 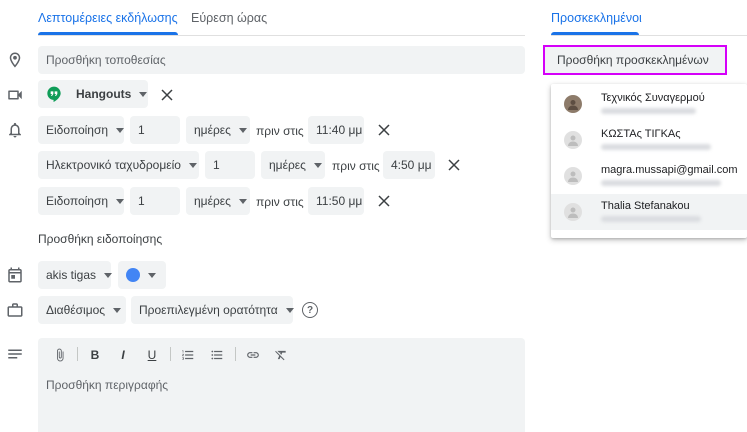 What do you see at coordinates (133, 275) in the screenshot?
I see `calendar-color-swatch` at bounding box center [133, 275].